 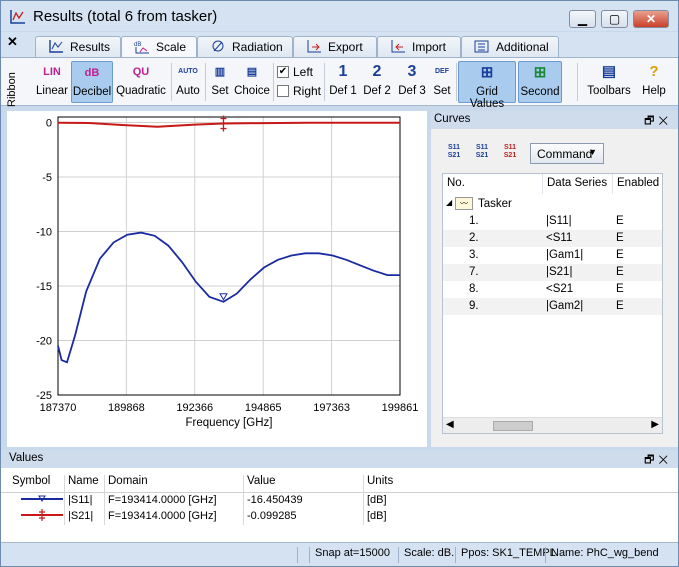 I want to click on check-icon: ✔, so click(x=283, y=71).